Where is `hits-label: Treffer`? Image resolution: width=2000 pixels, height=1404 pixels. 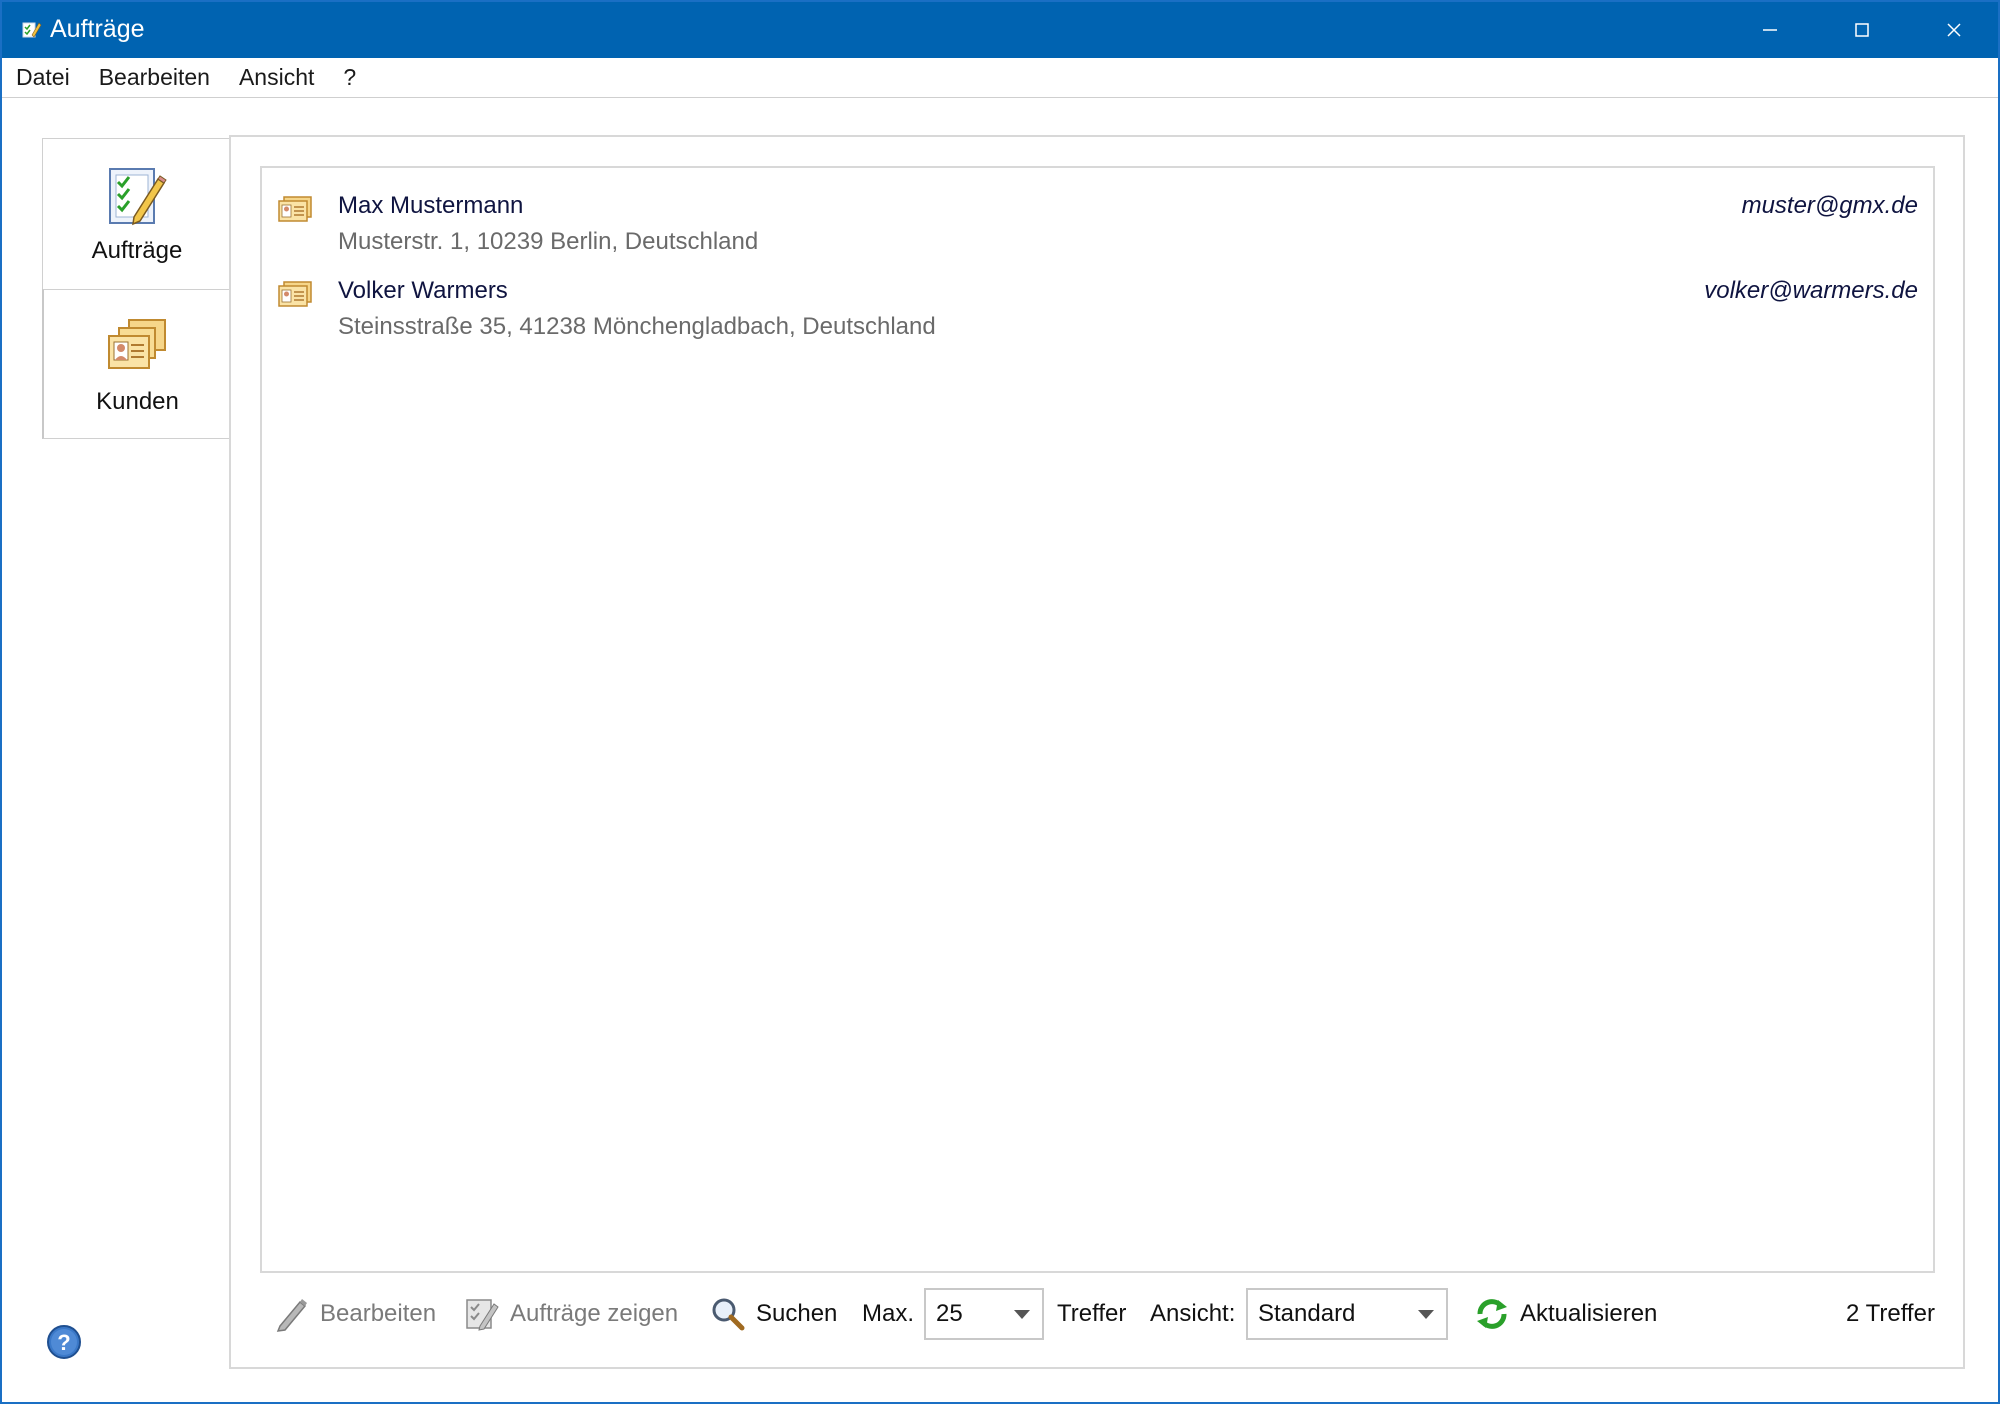
hits-label: Treffer is located at coordinates (1092, 1313).